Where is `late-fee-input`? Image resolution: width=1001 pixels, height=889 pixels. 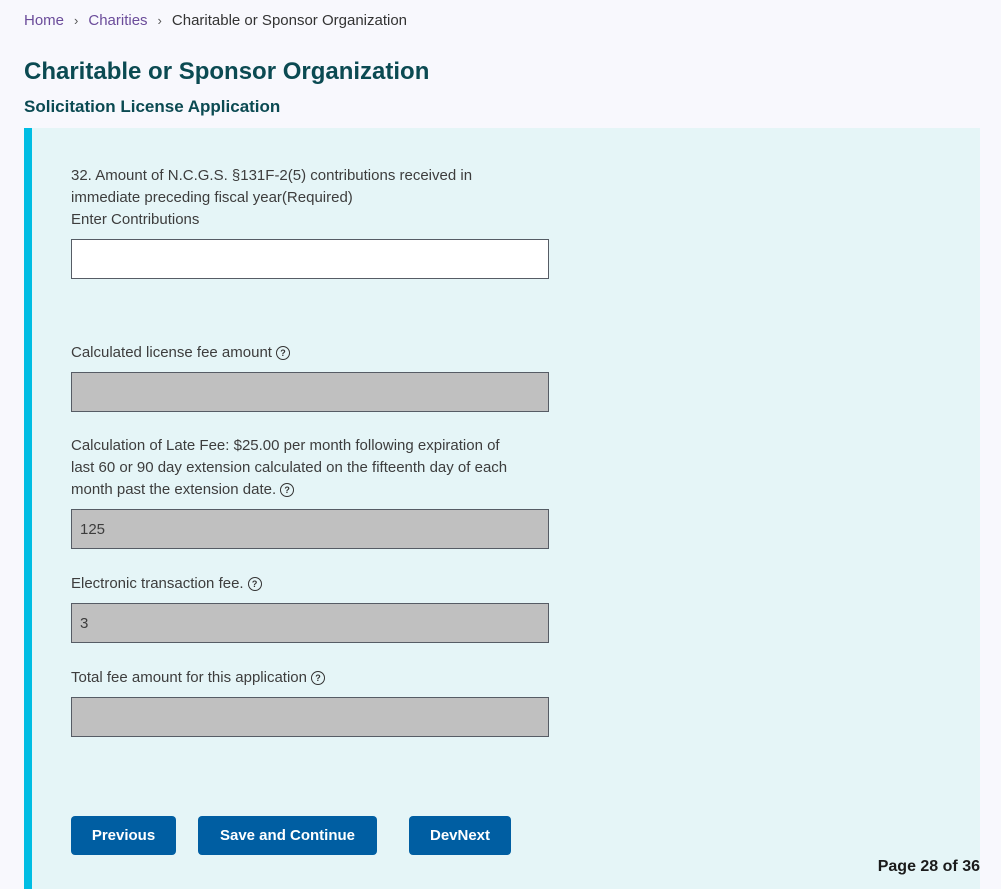 late-fee-input is located at coordinates (310, 529).